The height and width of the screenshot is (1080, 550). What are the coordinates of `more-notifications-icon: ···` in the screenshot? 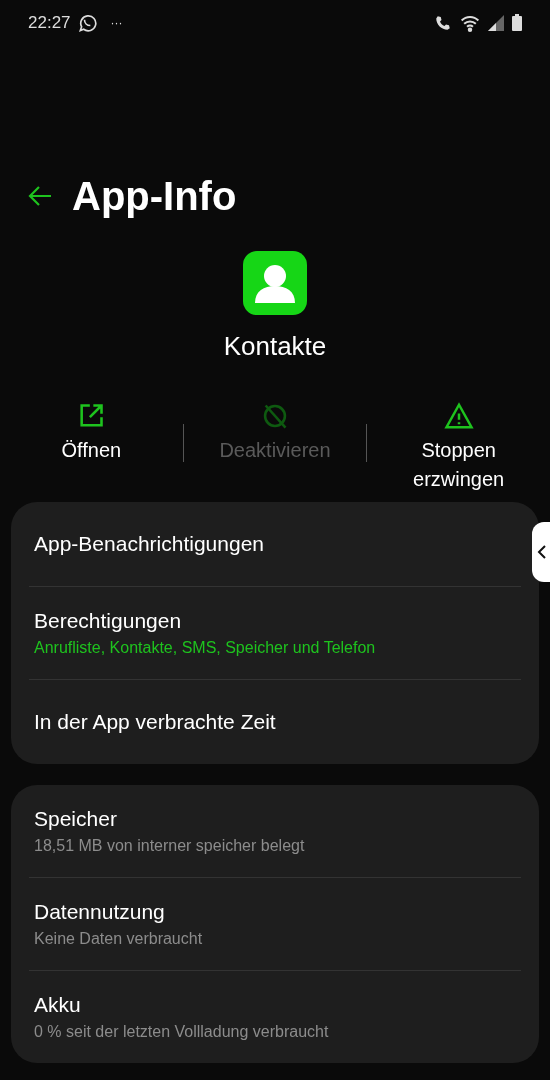 It's located at (116, 22).